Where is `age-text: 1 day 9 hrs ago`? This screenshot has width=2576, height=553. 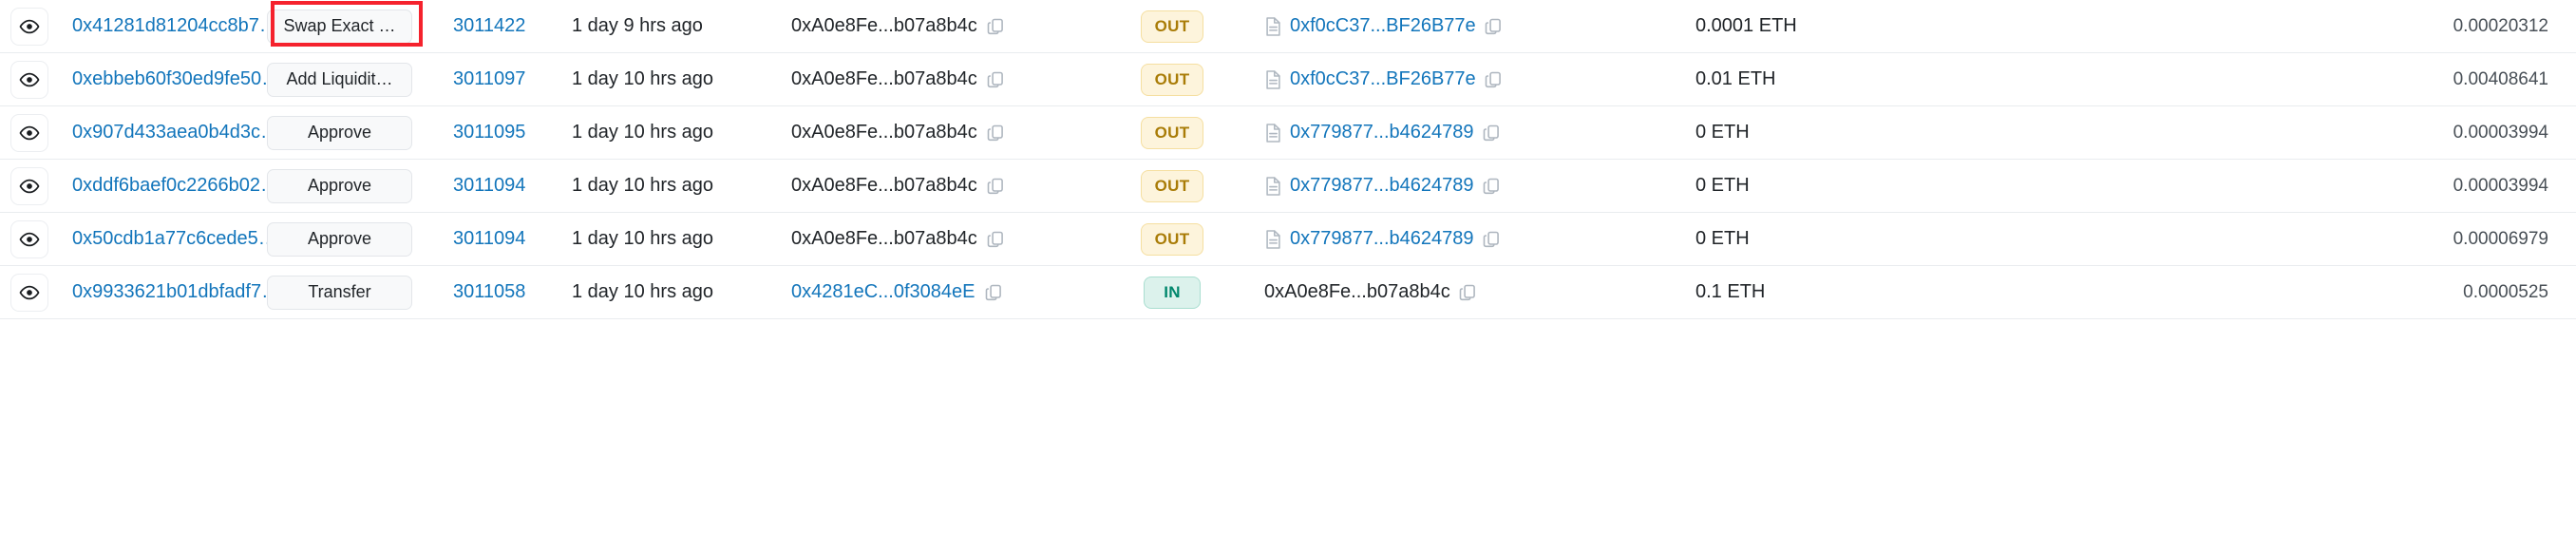 age-text: 1 day 9 hrs ago is located at coordinates (637, 25).